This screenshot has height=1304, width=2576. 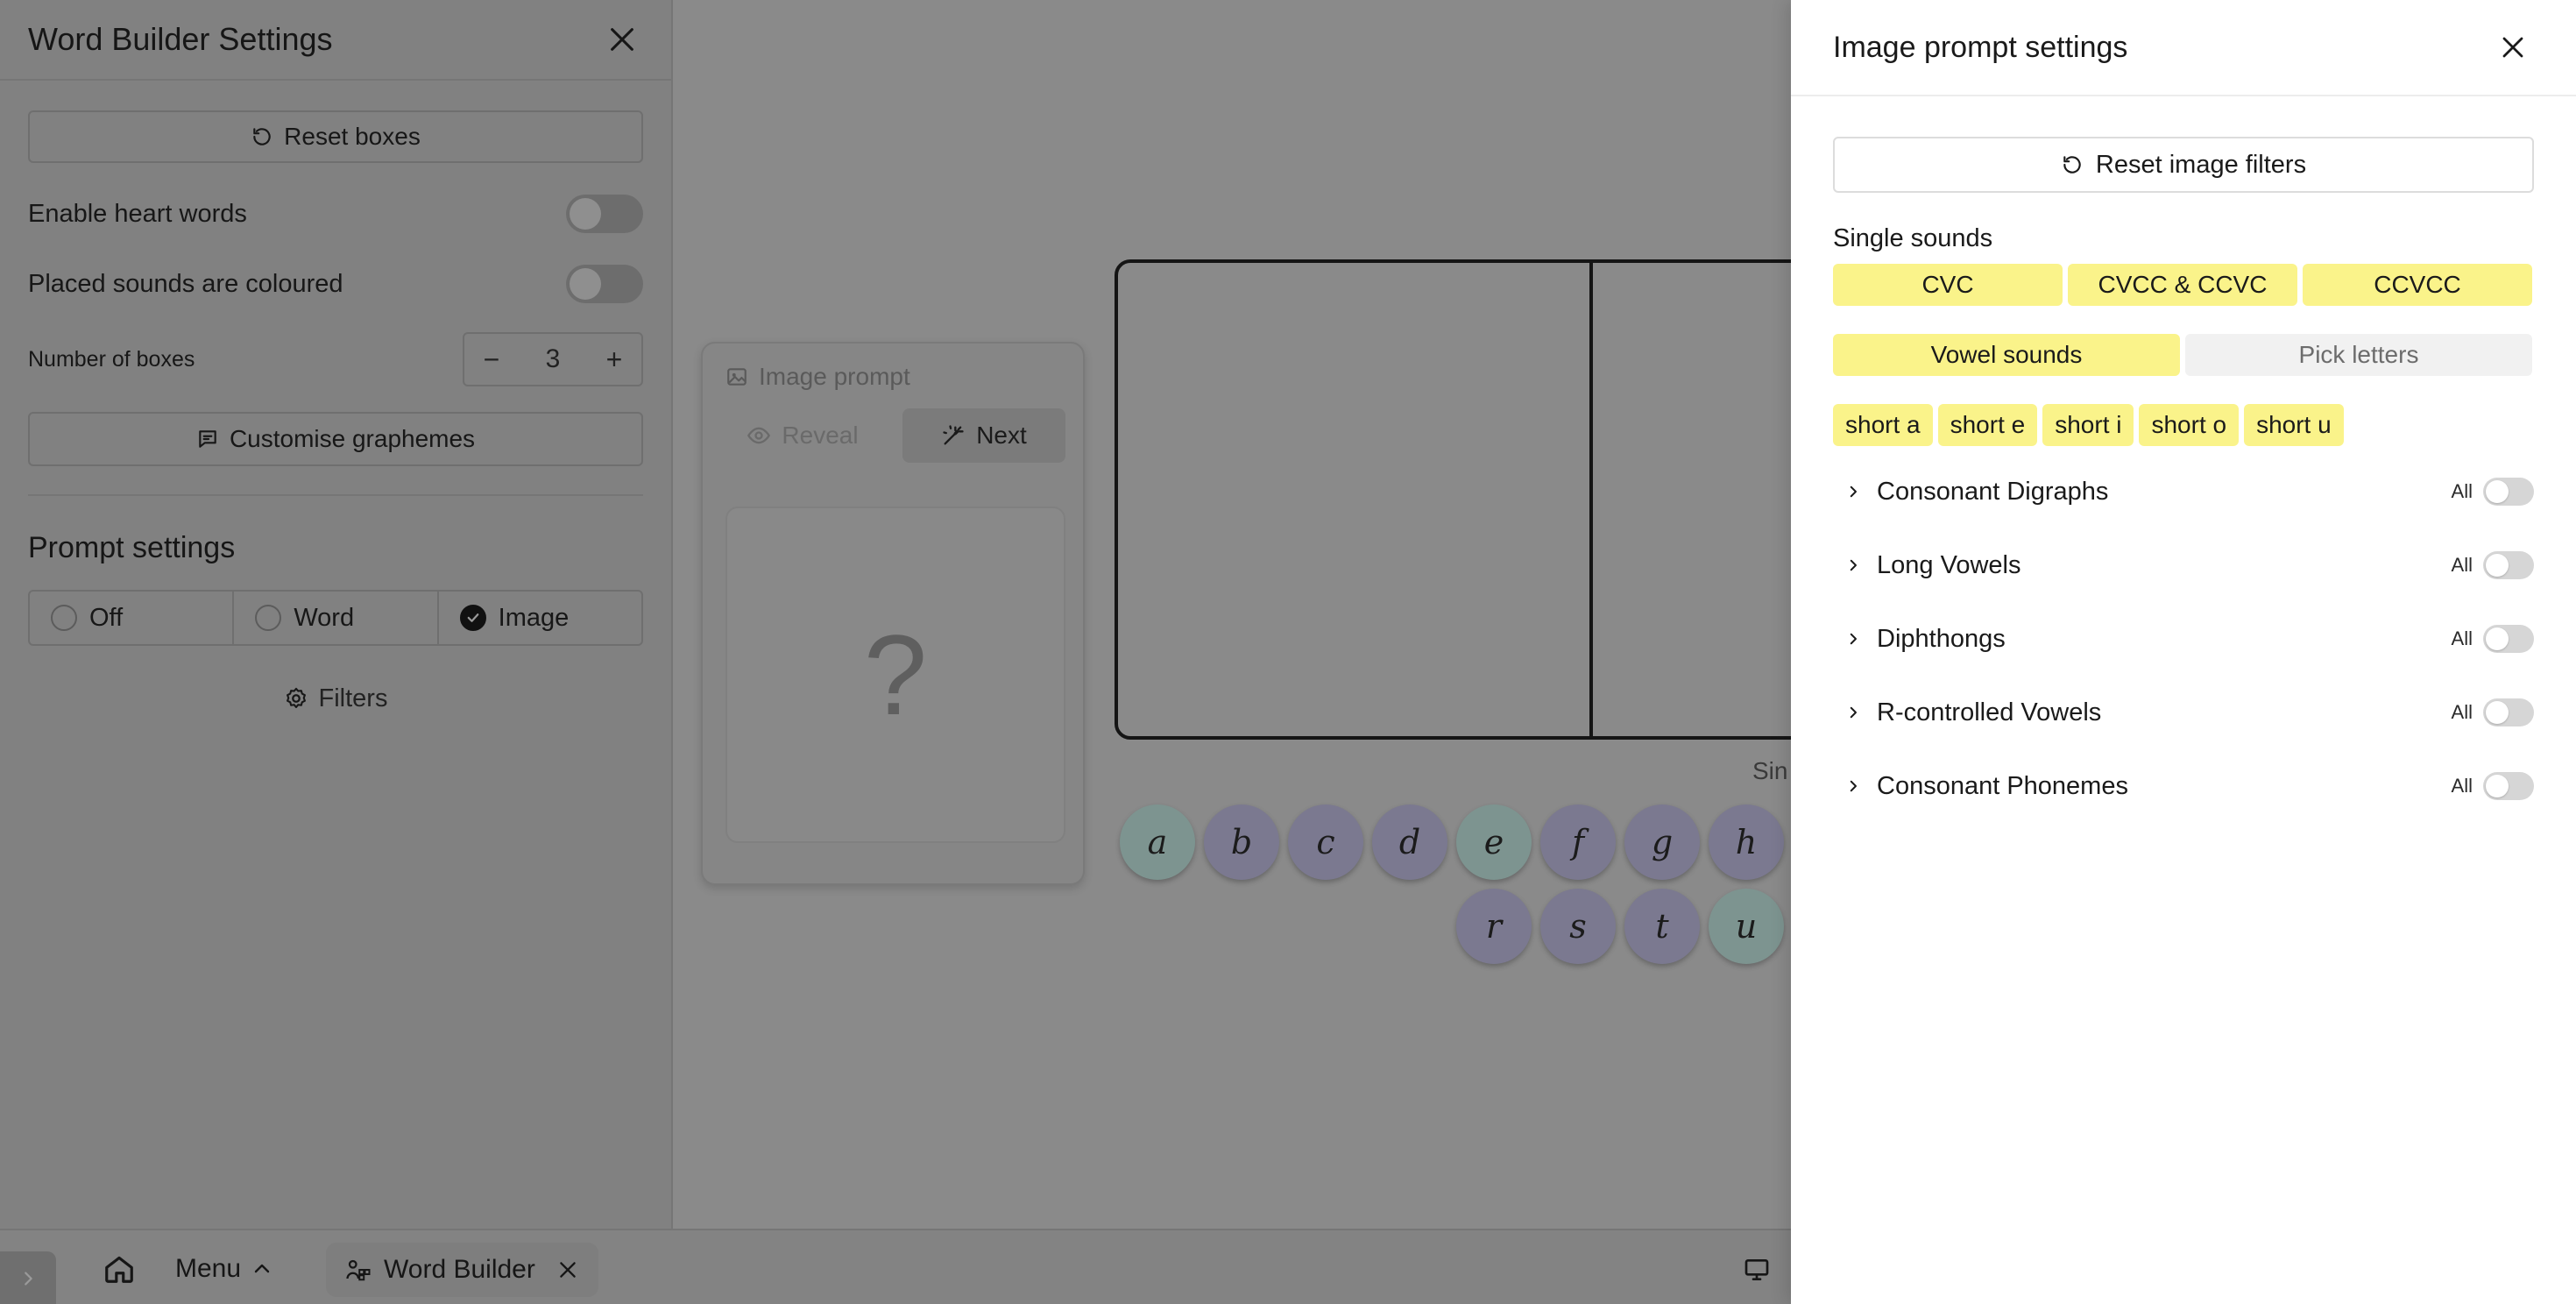 I want to click on close-icon, so click(x=622, y=39).